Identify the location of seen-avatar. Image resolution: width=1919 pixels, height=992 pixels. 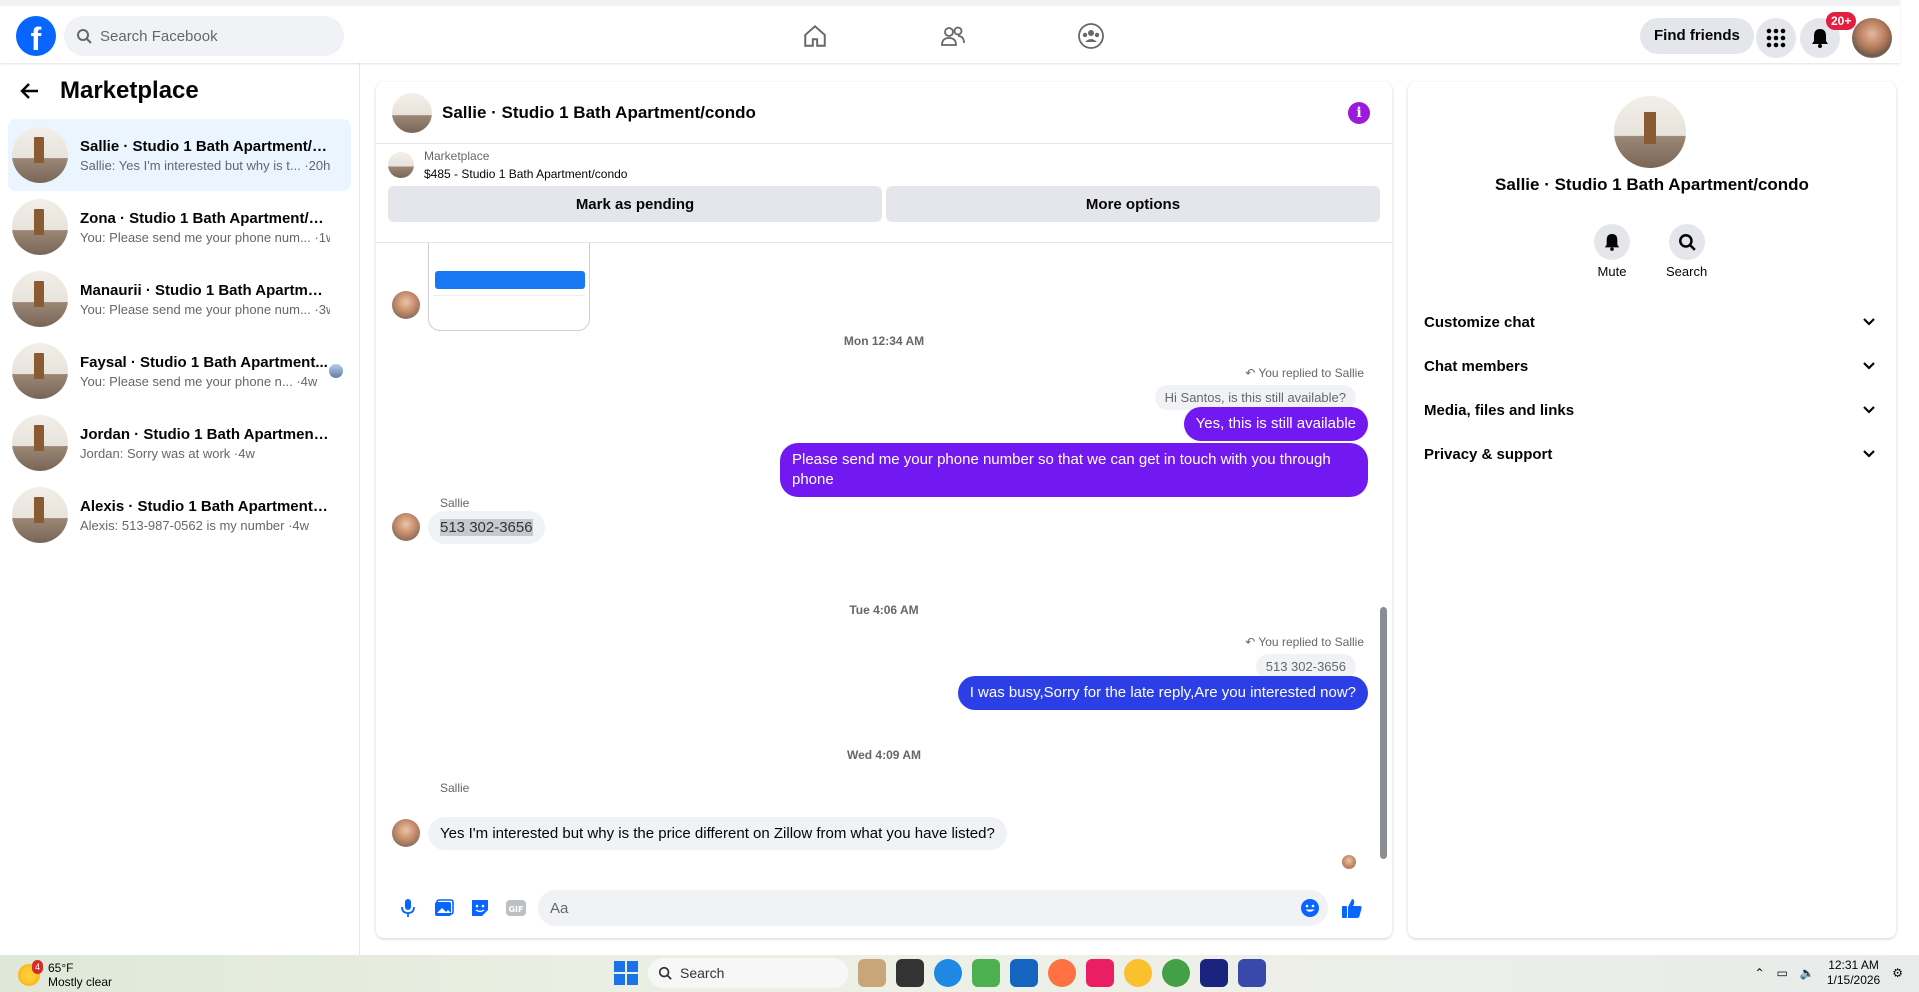
(1349, 862).